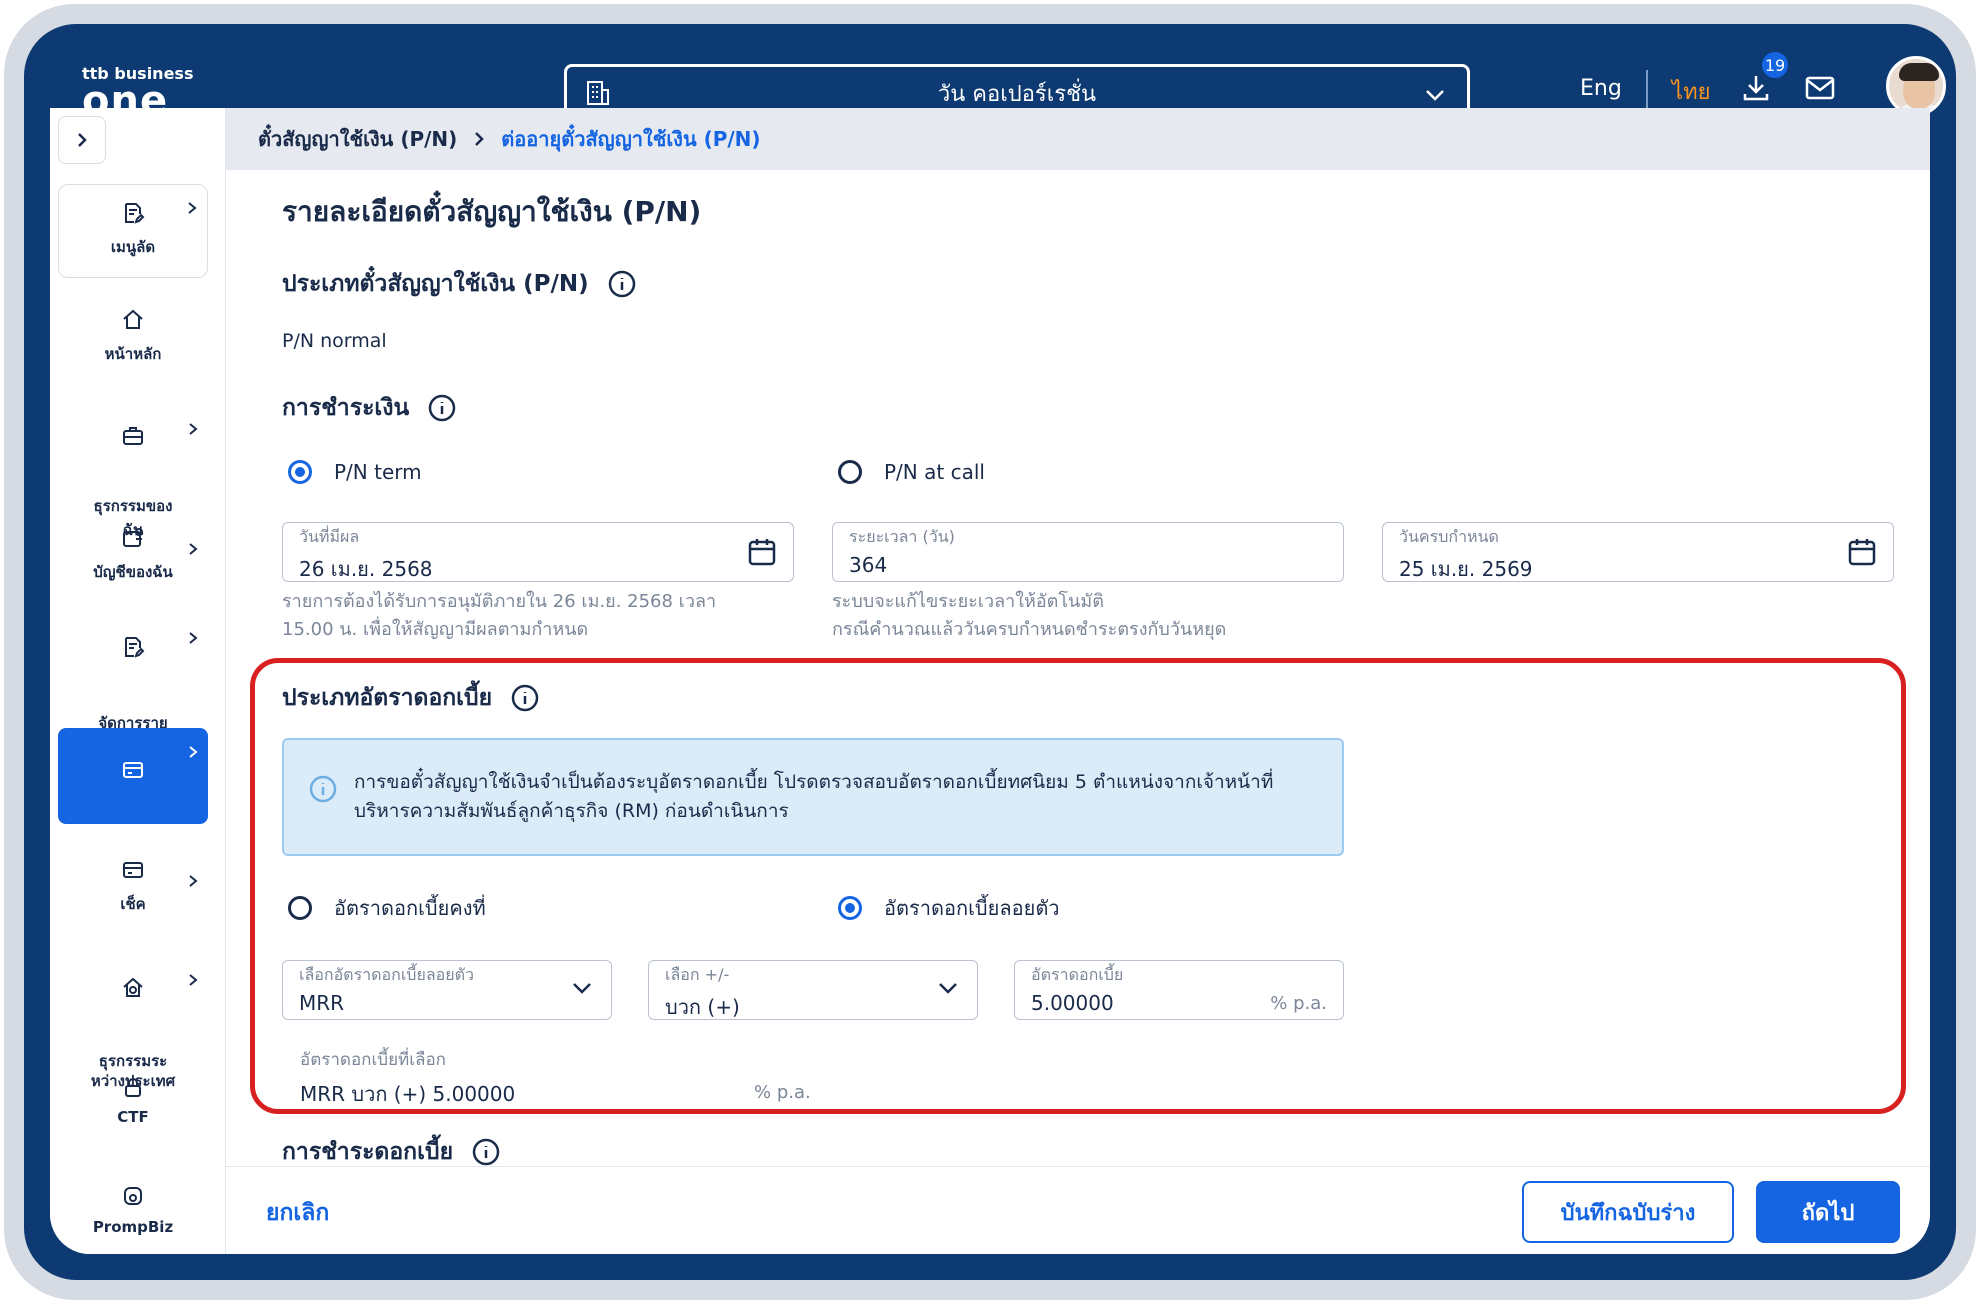 The image size is (1980, 1304). I want to click on duration-field: ระยะเวลา (วัน) 364, so click(1088, 552).